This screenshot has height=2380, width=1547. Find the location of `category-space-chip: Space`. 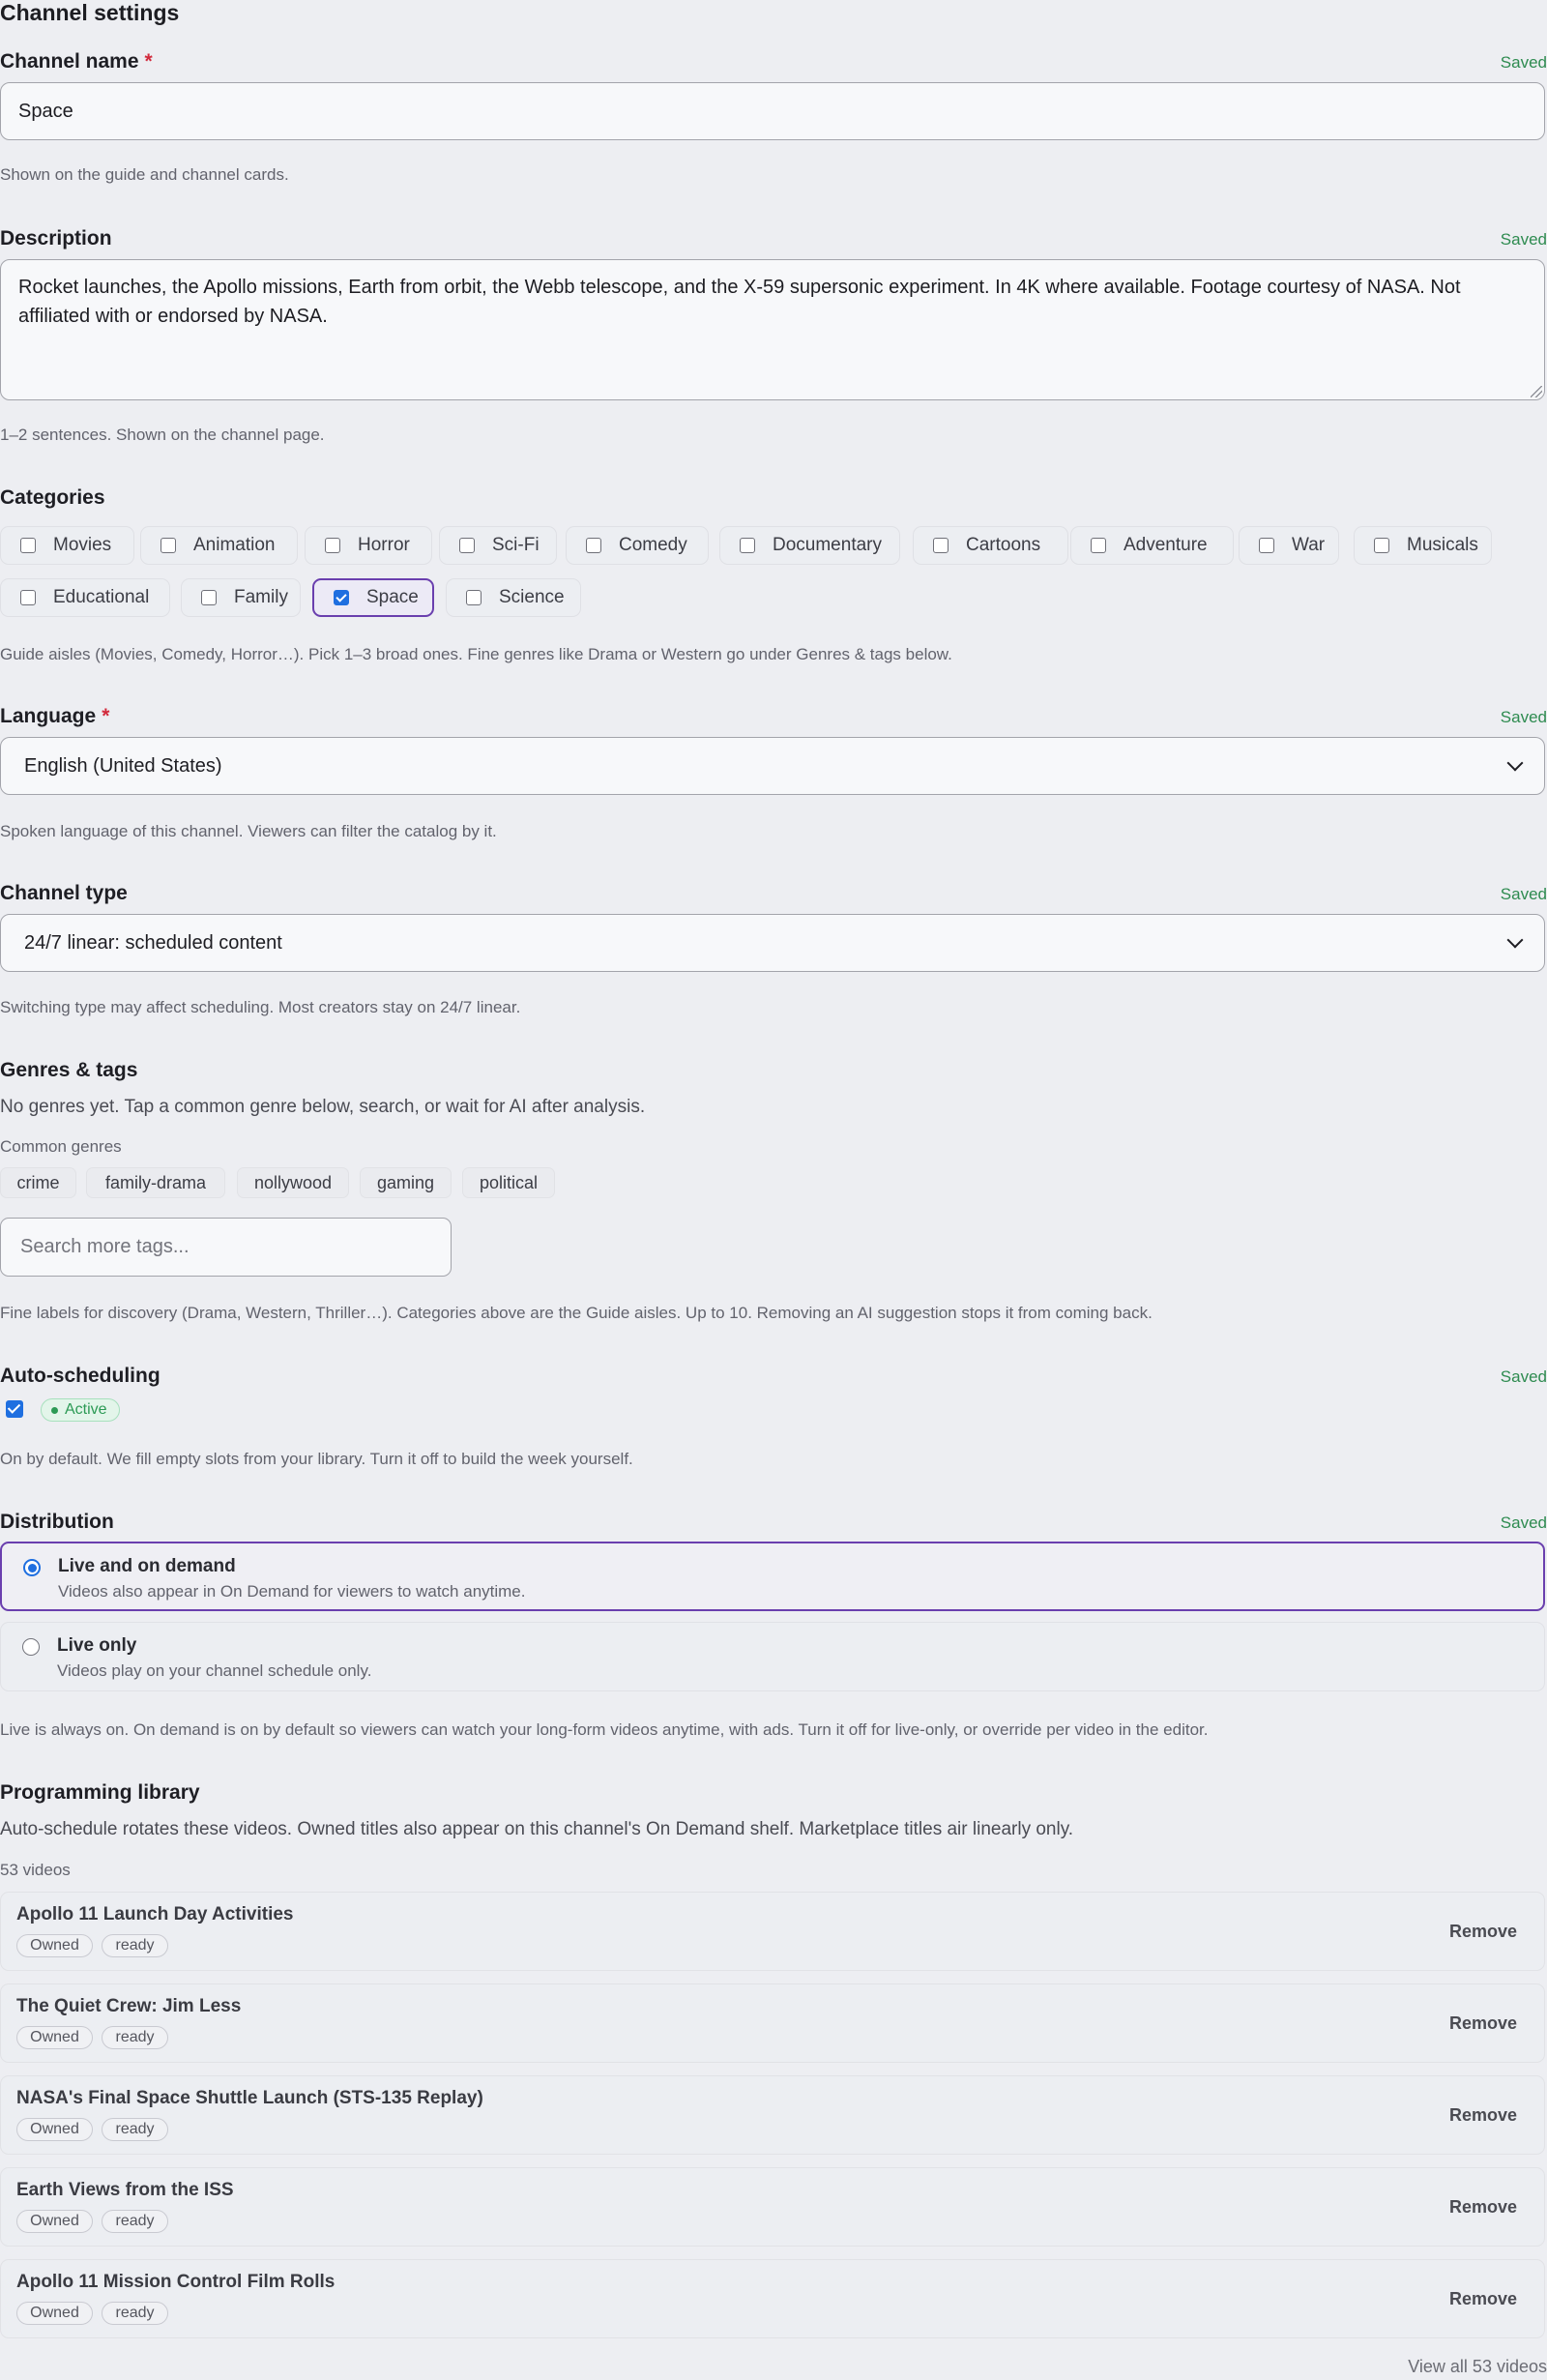

category-space-chip: Space is located at coordinates (373, 597).